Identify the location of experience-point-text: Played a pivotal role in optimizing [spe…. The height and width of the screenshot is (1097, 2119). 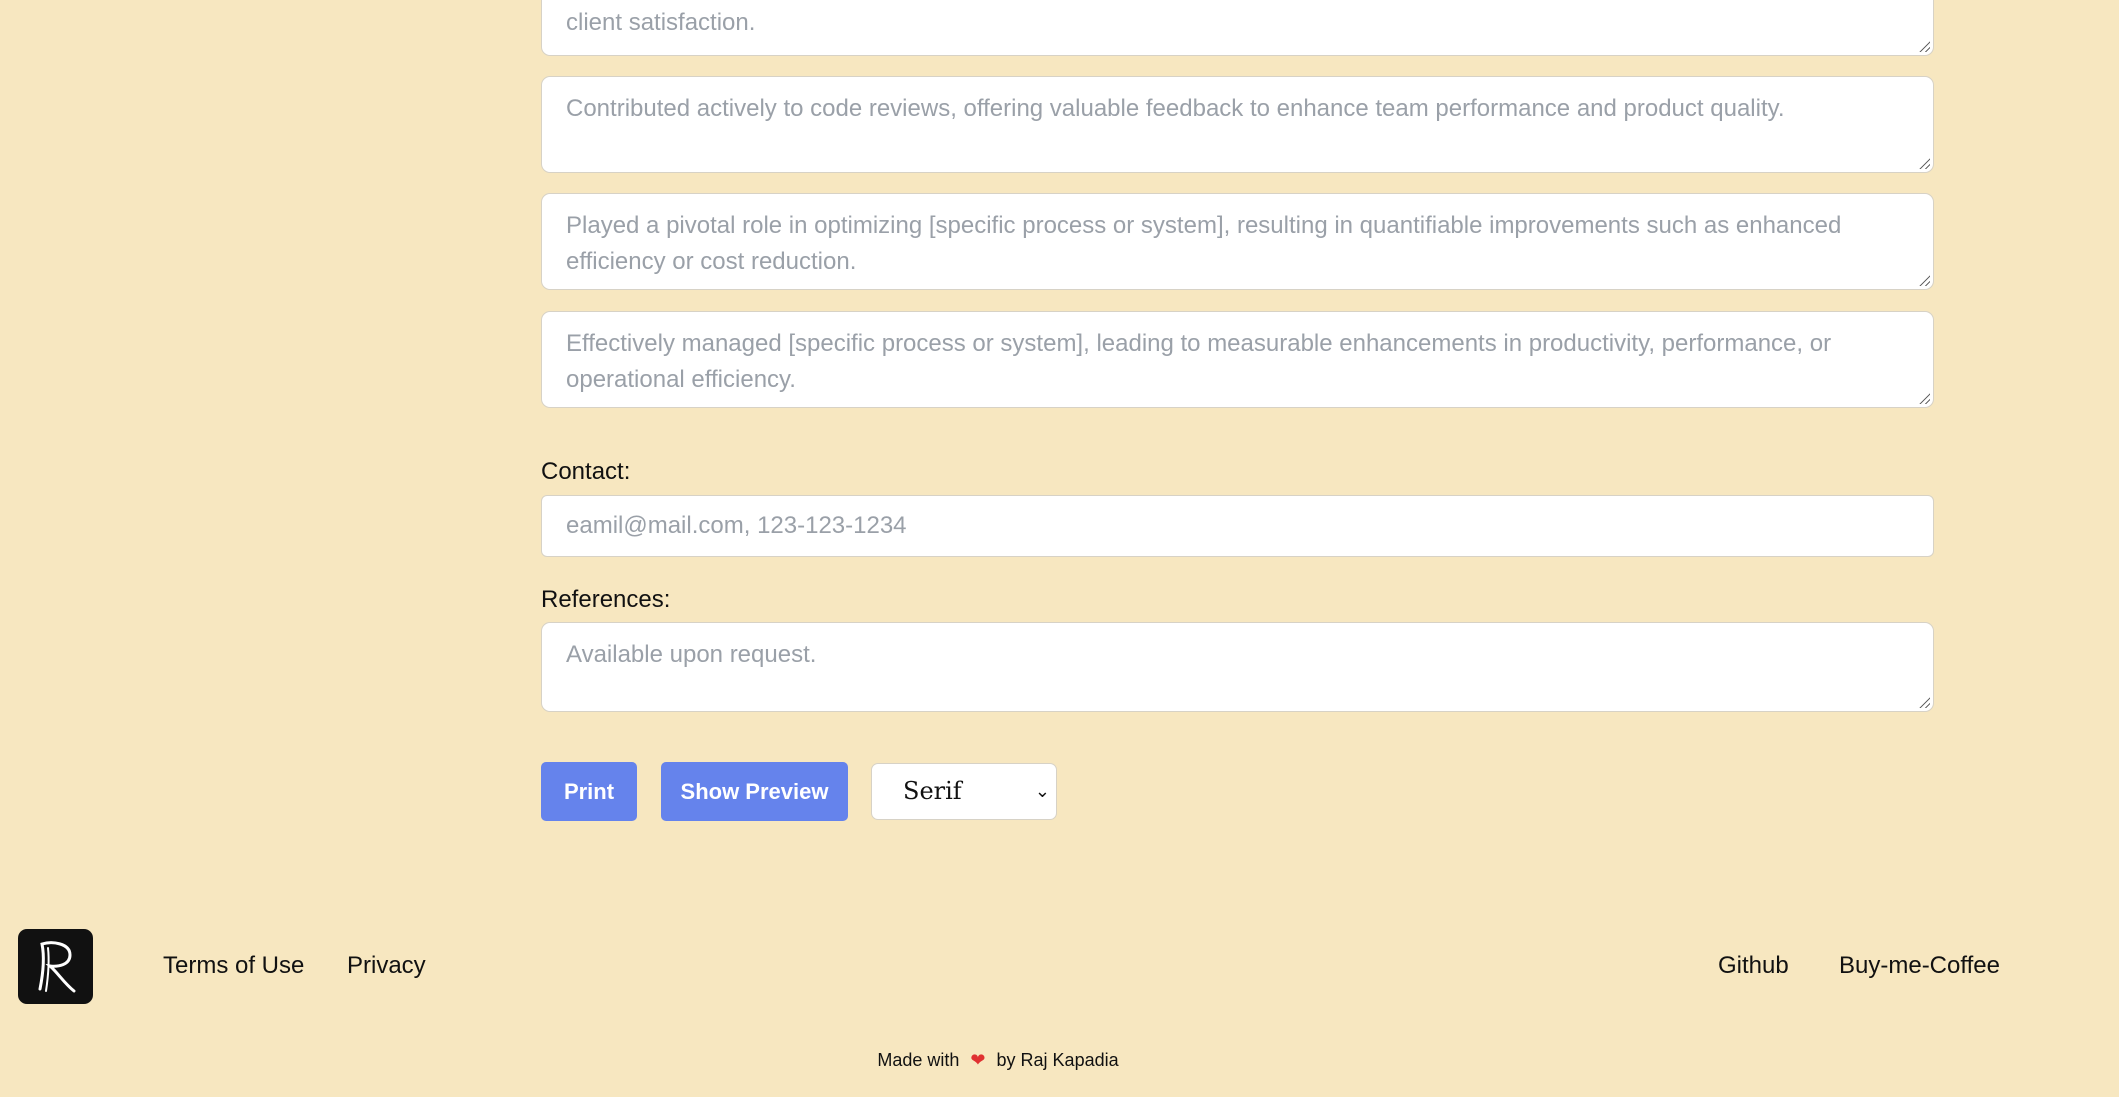
(1204, 243).